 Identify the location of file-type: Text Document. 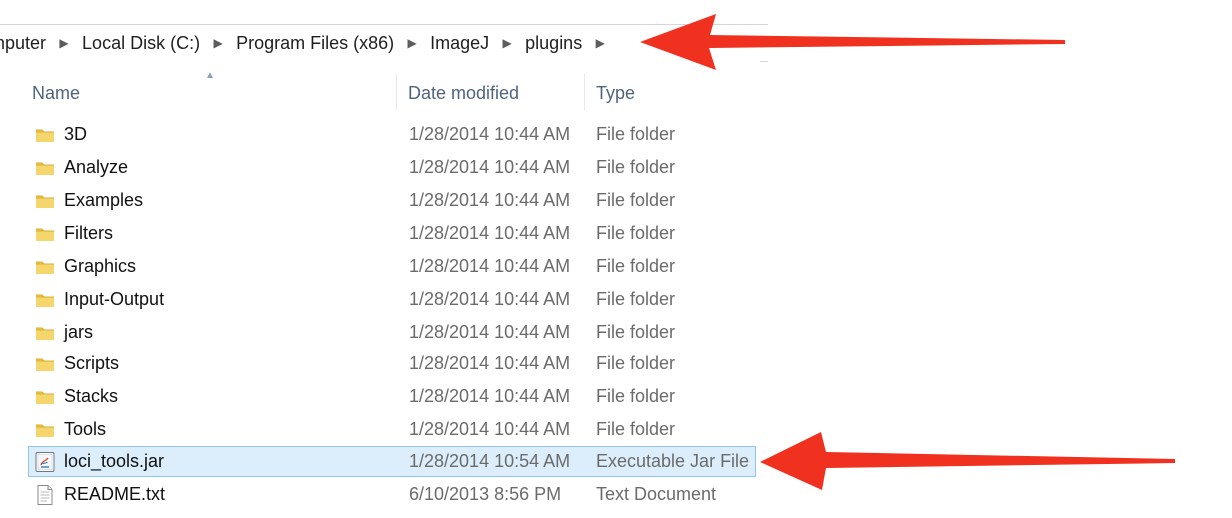
(656, 494).